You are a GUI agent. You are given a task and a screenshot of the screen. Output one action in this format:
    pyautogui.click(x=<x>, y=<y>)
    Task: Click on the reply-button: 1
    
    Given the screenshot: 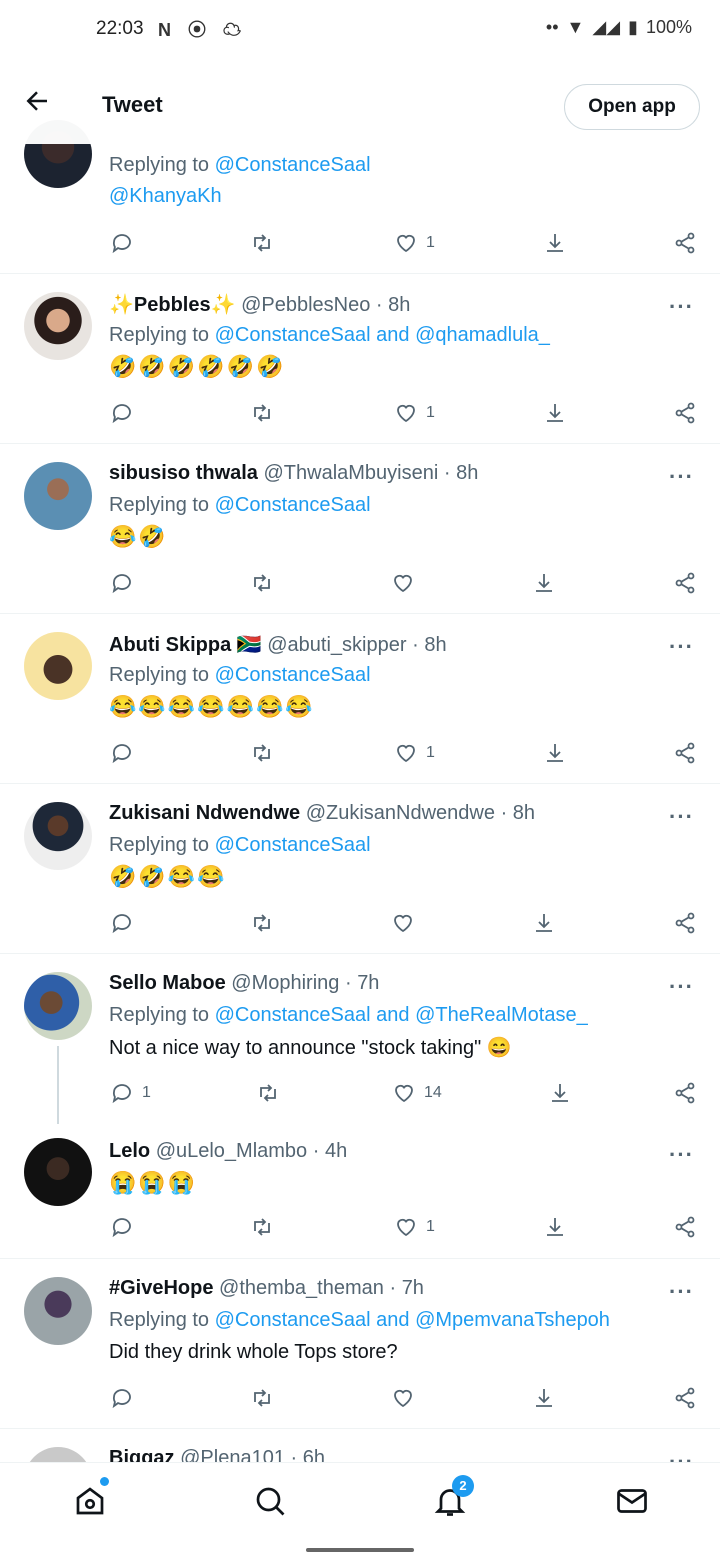 What is the action you would take?
    pyautogui.click(x=130, y=1093)
    